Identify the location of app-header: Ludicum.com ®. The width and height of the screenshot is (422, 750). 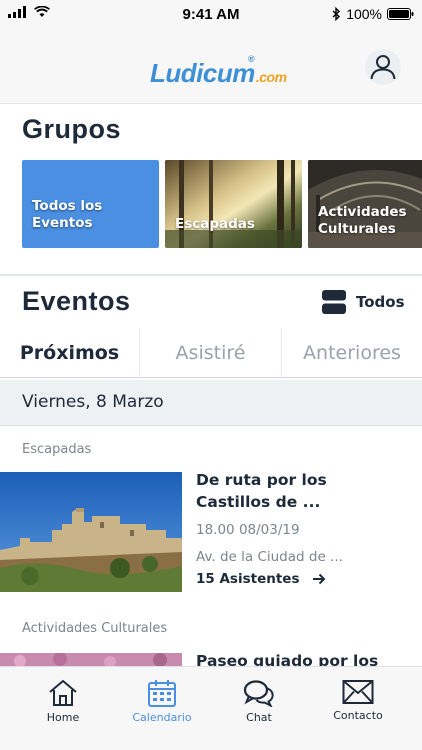
(211, 67).